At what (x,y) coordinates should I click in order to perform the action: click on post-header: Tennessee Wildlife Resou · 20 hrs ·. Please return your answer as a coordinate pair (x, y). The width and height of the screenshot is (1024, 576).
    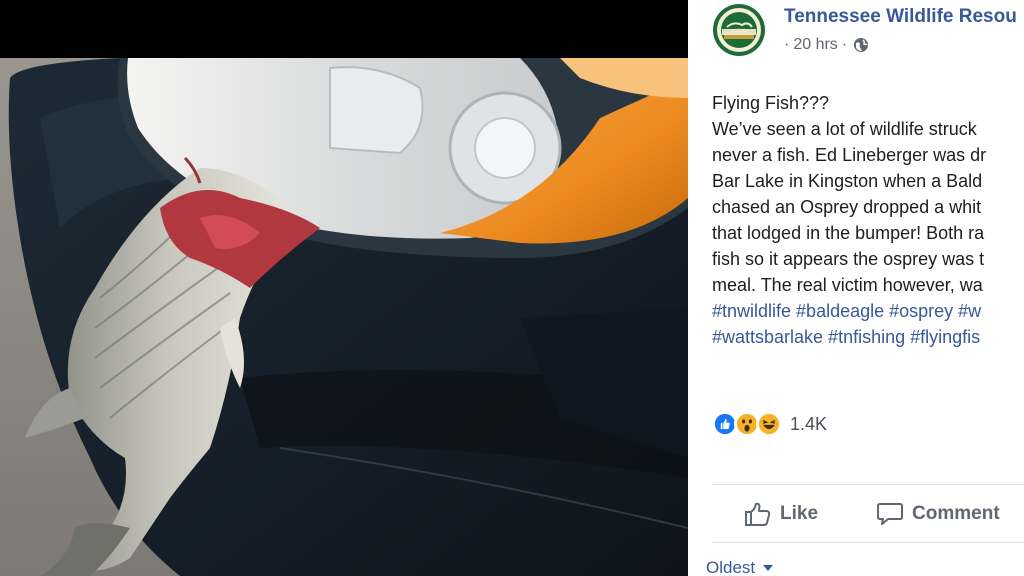
    Looking at the image, I should click on (856, 30).